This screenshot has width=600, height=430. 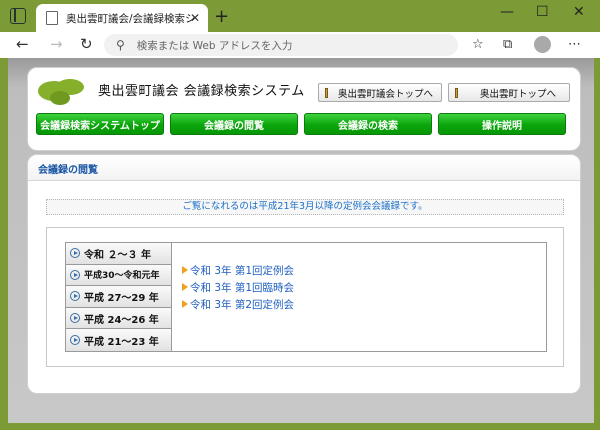 What do you see at coordinates (386, 94) in the screenshot?
I see `gikai-top-label: 奥出雲町議会トップへ` at bounding box center [386, 94].